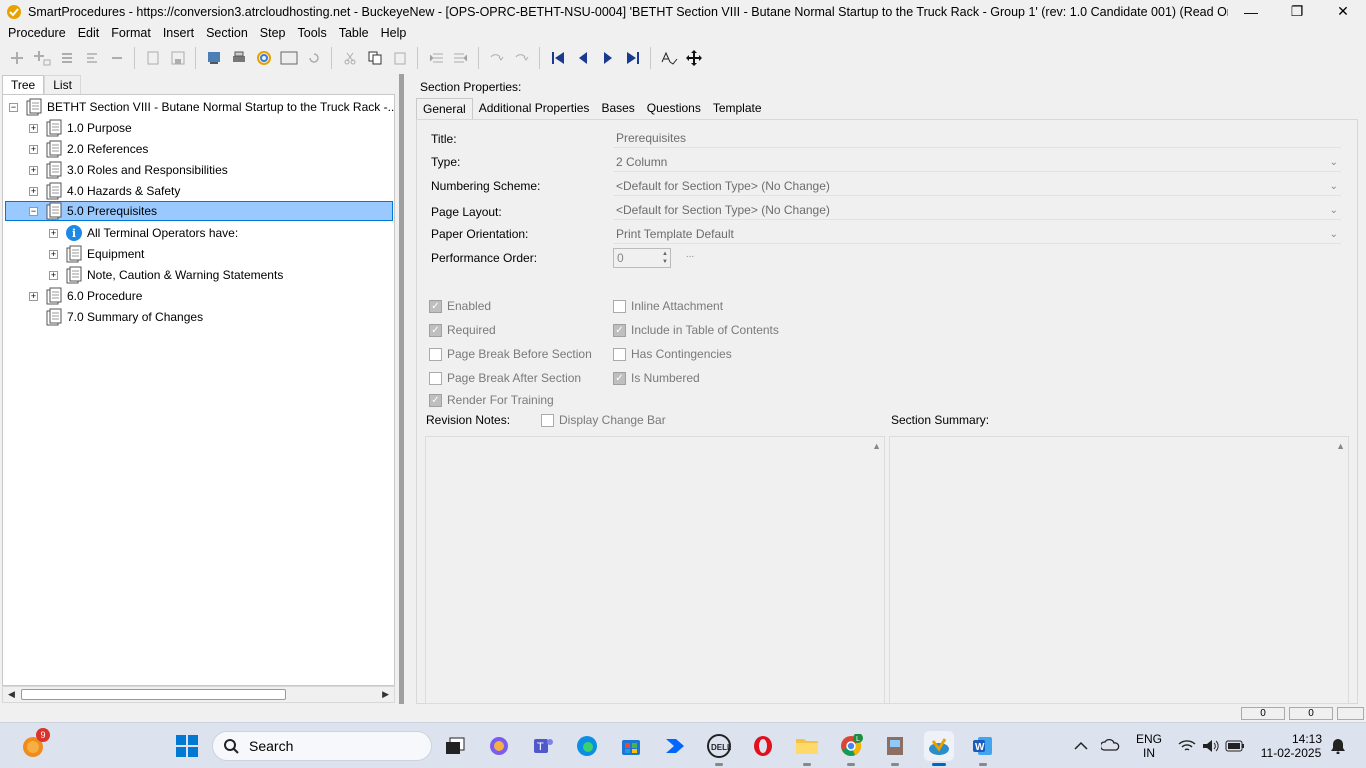  Describe the element at coordinates (187, 746) in the screenshot. I see `start-icon` at that location.